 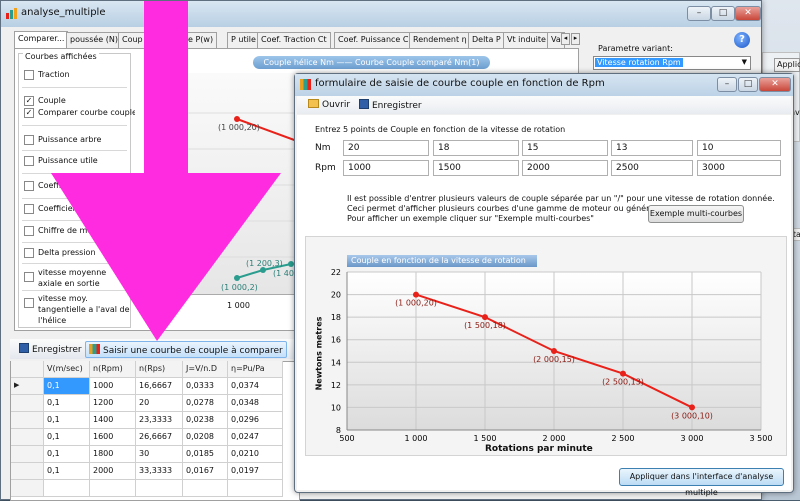 What do you see at coordinates (113, 386) in the screenshot?
I see `table-cell: 1000` at bounding box center [113, 386].